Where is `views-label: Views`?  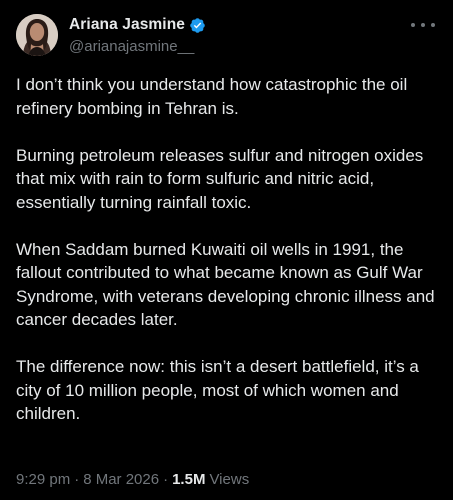 views-label: Views is located at coordinates (229, 479).